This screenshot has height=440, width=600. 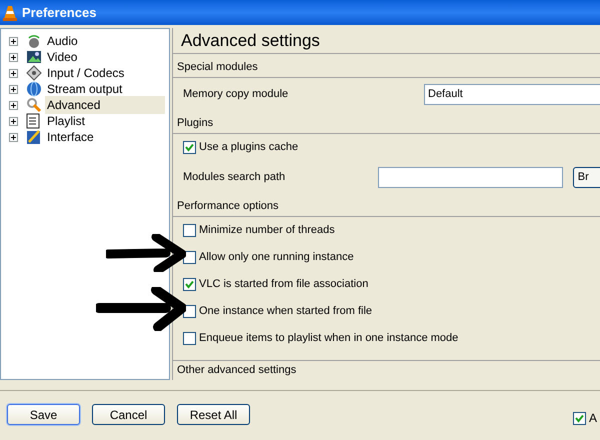 What do you see at coordinates (285, 312) in the screenshot?
I see `checkbox-label: One instance when started from file` at bounding box center [285, 312].